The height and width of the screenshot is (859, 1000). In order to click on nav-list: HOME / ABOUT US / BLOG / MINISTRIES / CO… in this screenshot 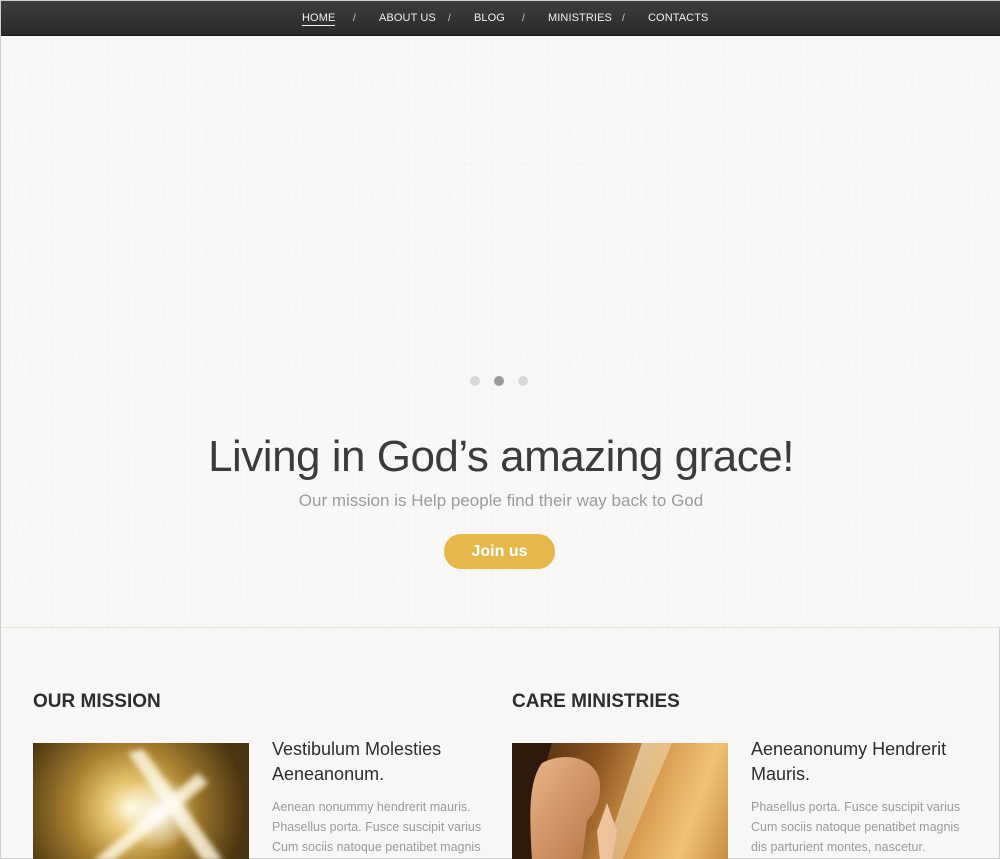, I will do `click(500, 18)`.